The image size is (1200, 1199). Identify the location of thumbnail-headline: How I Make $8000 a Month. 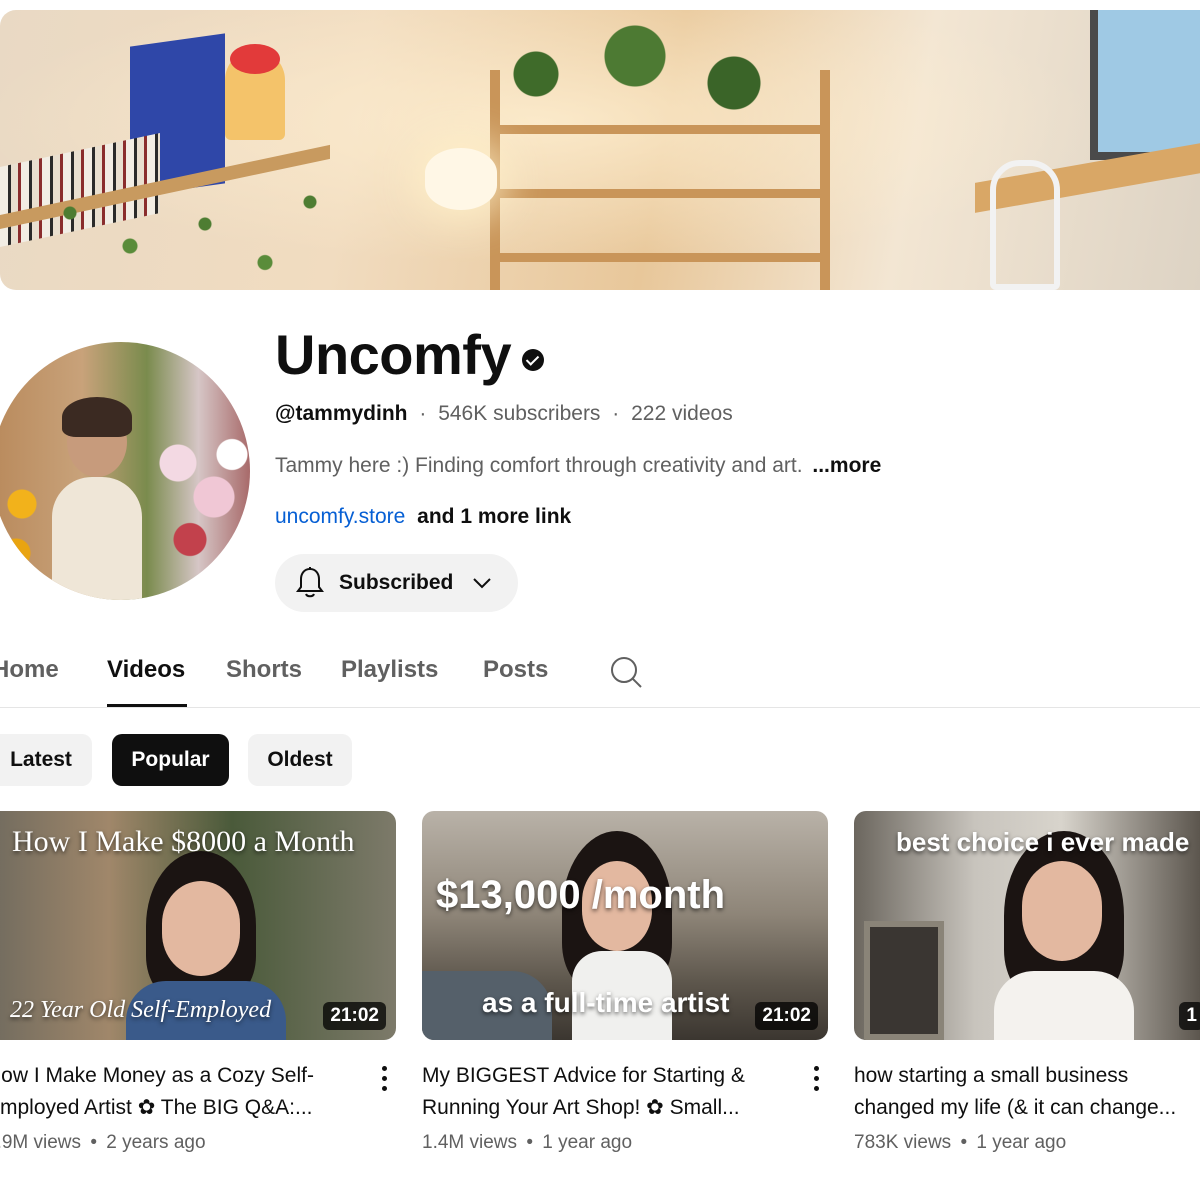
(183, 841).